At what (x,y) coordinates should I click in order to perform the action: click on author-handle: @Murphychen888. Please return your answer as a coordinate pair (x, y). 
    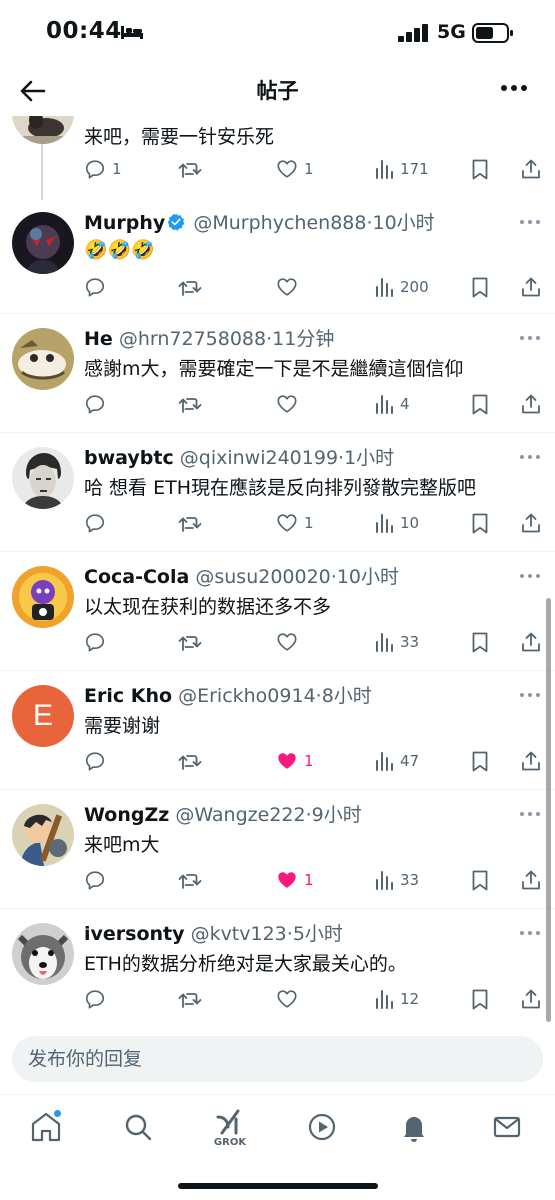
    Looking at the image, I should click on (279, 223).